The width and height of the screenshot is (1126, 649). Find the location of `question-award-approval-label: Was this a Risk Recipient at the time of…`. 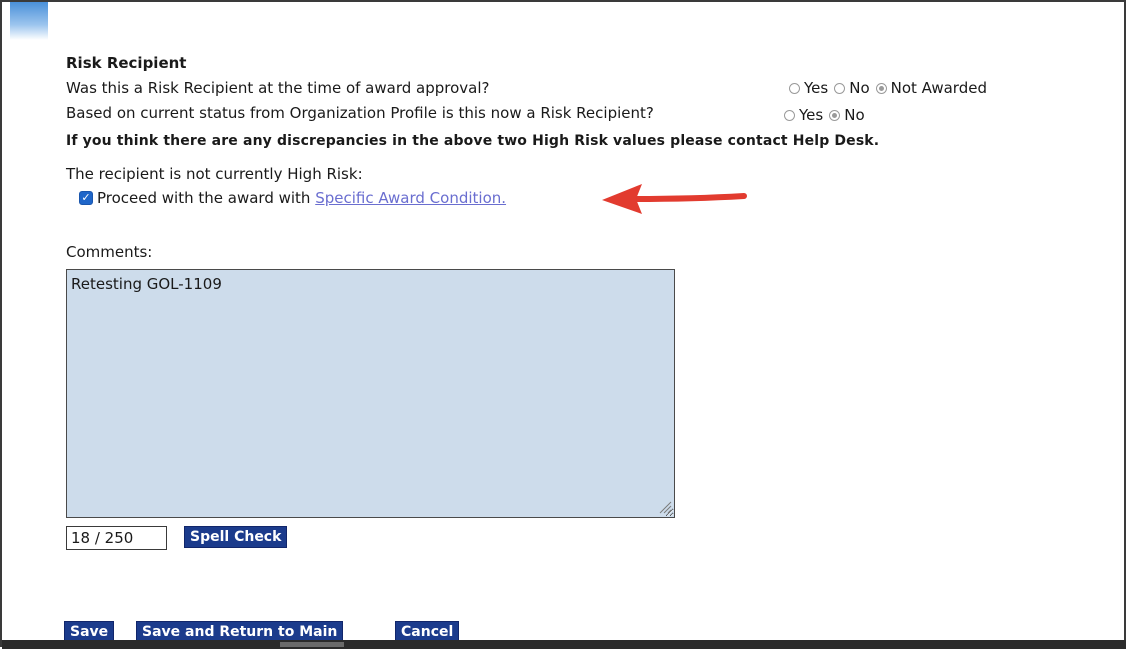

question-award-approval-label: Was this a Risk Recipient at the time of… is located at coordinates (278, 88).